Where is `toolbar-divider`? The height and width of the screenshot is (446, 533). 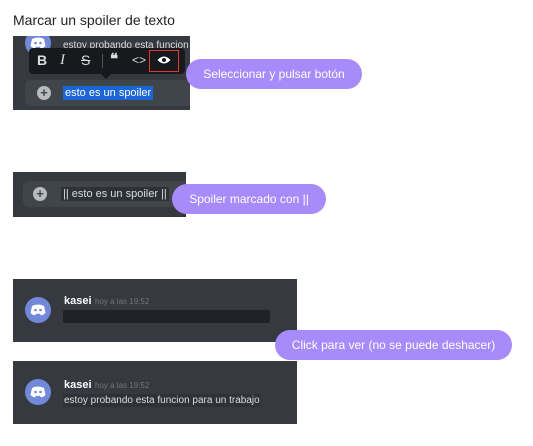
toolbar-divider is located at coordinates (102, 61).